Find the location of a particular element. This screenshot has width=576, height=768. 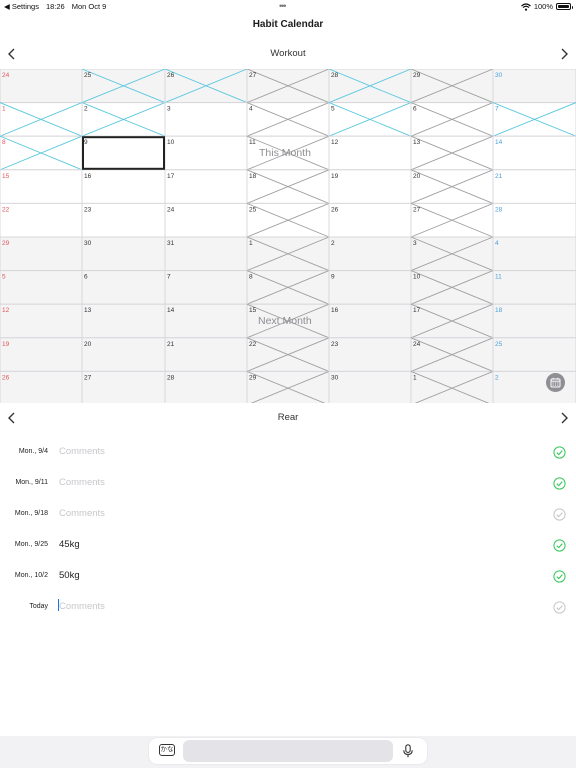

microphone-icon is located at coordinates (408, 751).